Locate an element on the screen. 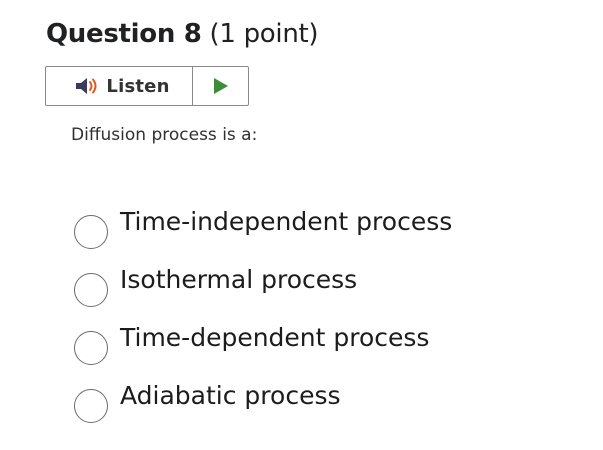 The width and height of the screenshot is (603, 450). play-button is located at coordinates (220, 86).